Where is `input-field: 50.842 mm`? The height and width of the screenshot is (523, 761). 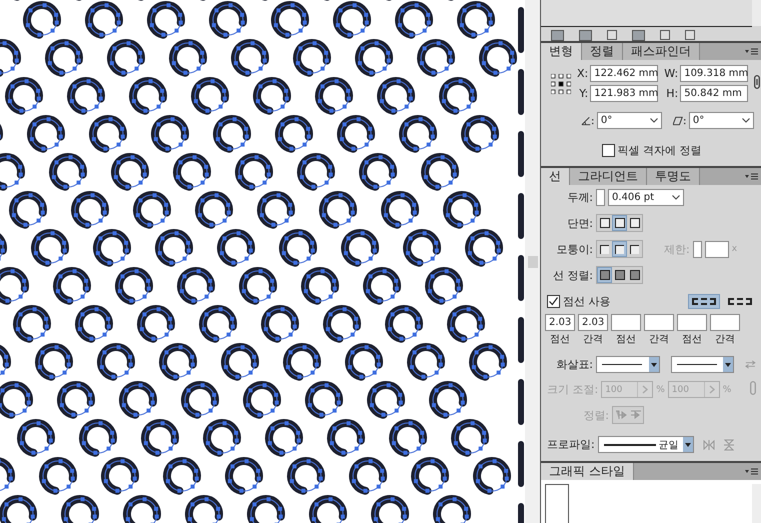
input-field: 50.842 mm is located at coordinates (714, 93).